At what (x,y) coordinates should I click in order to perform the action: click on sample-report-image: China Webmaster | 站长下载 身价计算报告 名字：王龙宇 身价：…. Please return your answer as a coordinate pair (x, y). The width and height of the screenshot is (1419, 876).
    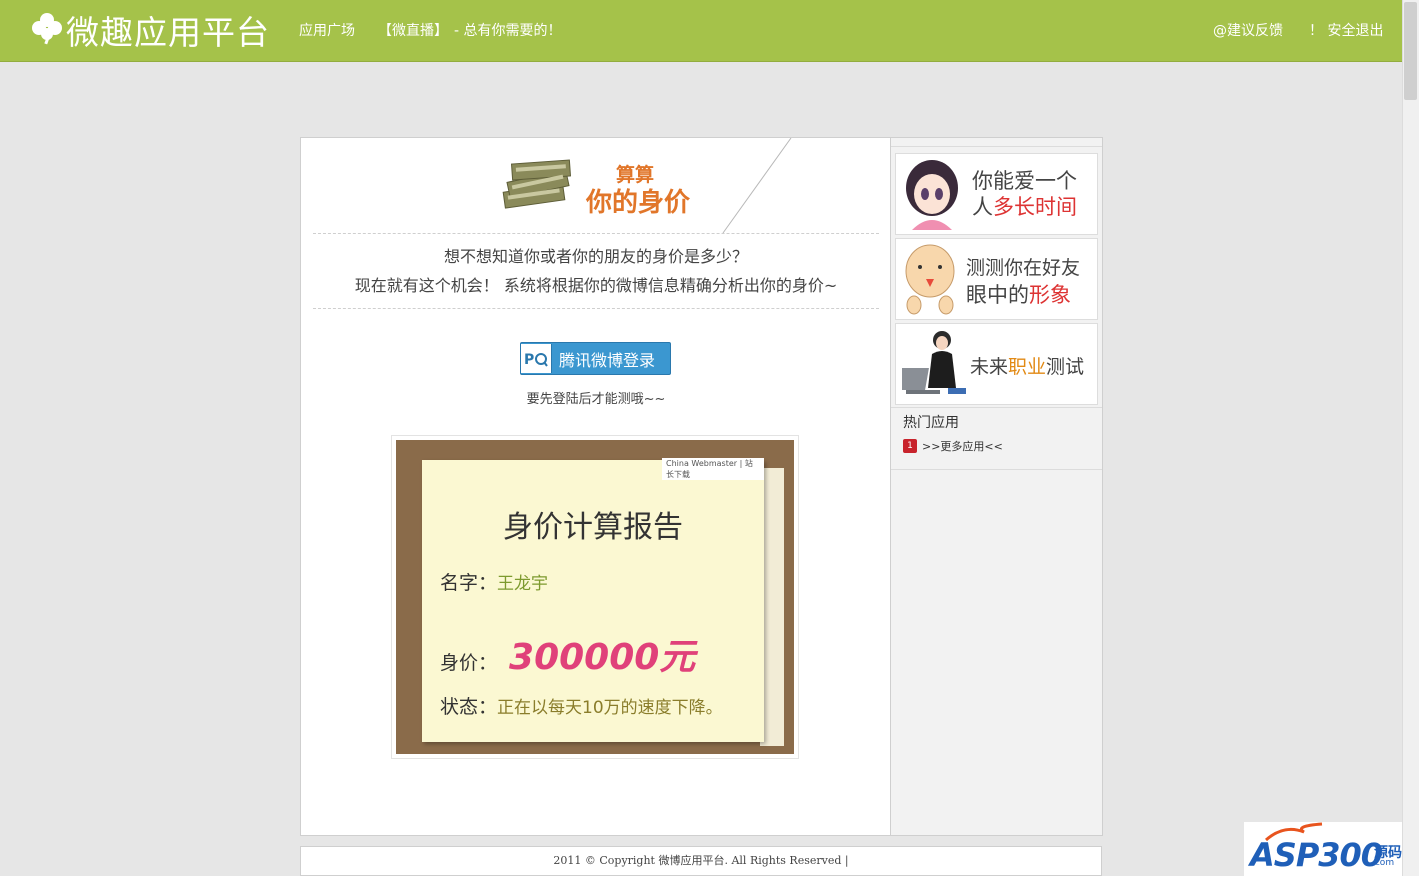
    Looking at the image, I should click on (595, 597).